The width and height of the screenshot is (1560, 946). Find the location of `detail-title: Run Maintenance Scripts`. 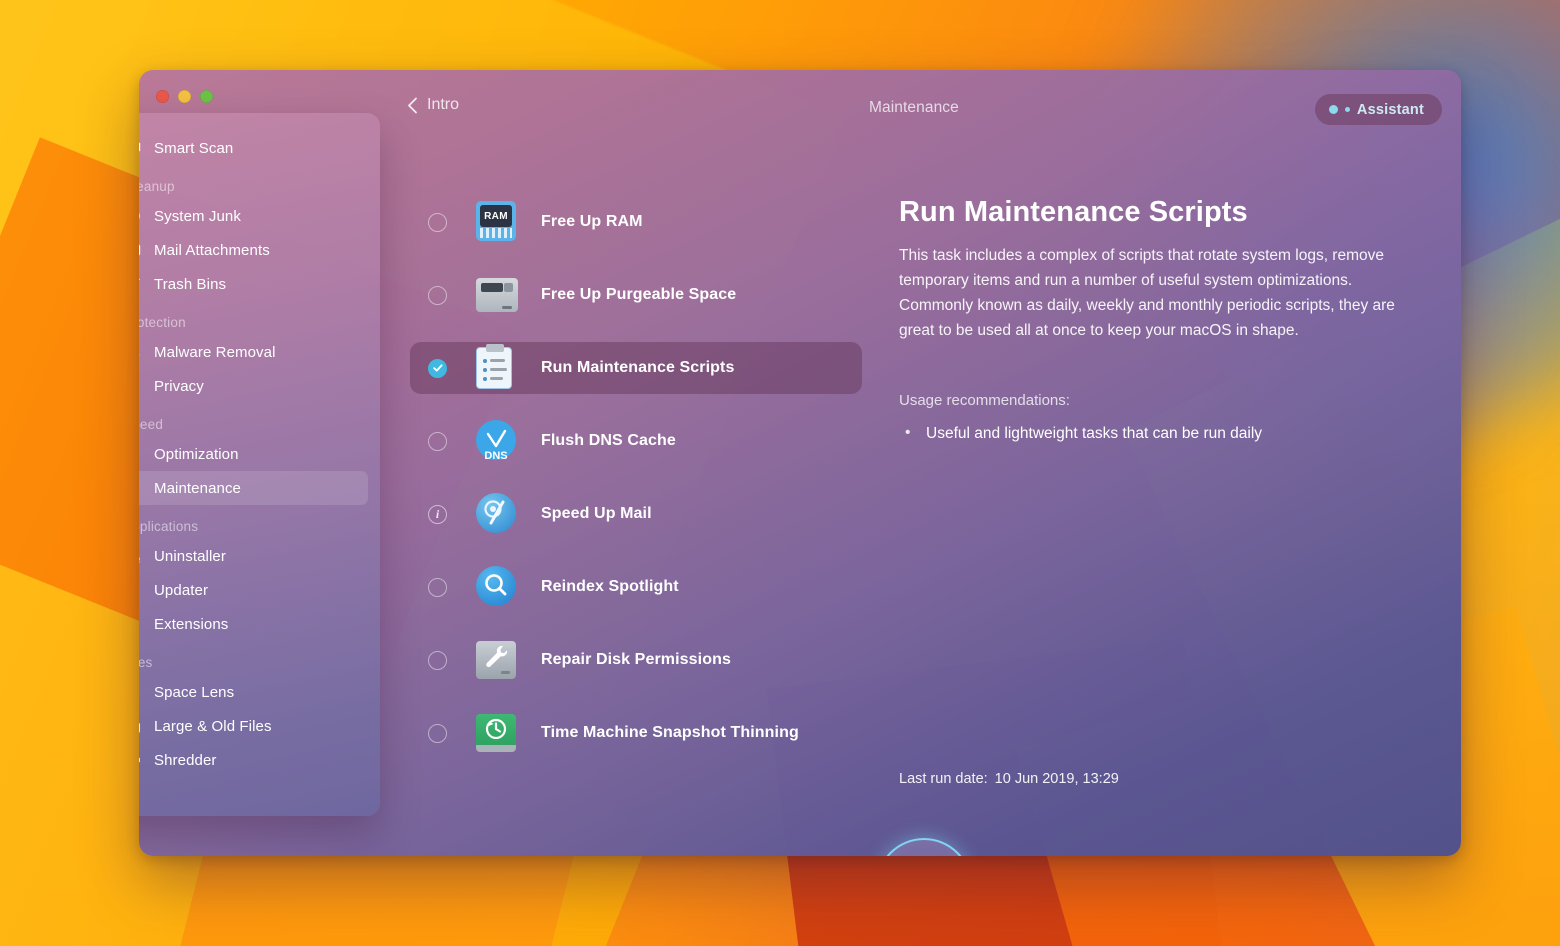

detail-title: Run Maintenance Scripts is located at coordinates (1073, 212).